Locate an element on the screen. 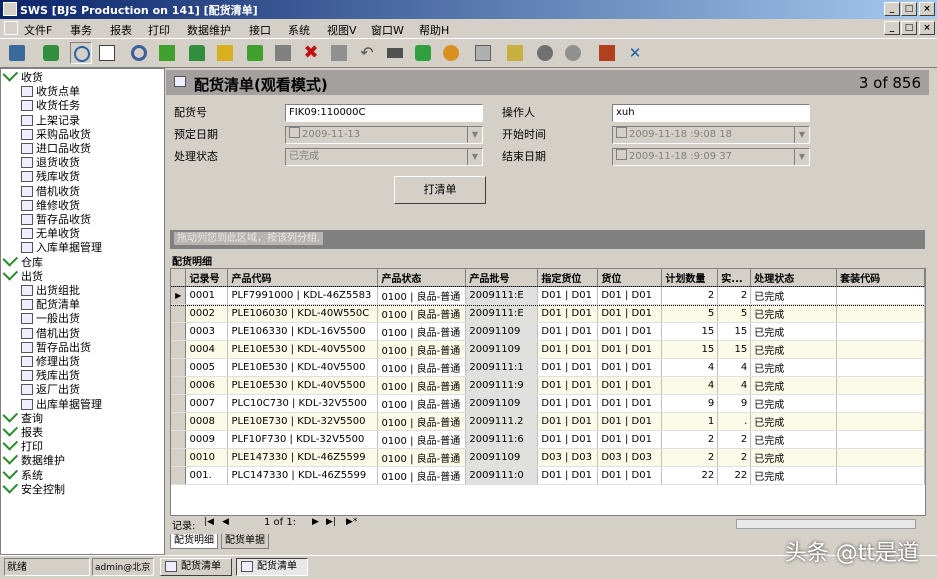 Image resolution: width=937 pixels, height=579 pixels. menu-help: 帮助H is located at coordinates (434, 30).